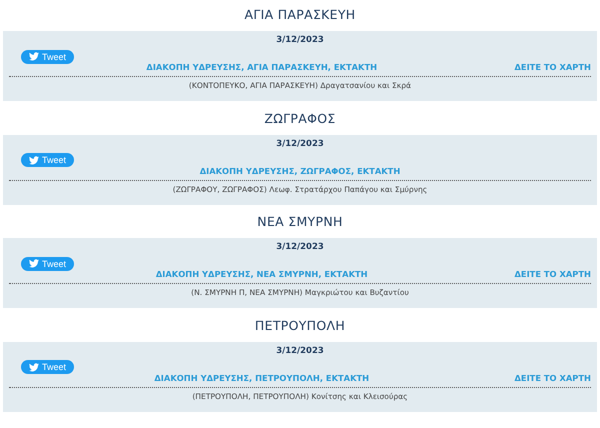 This screenshot has height=428, width=600. I want to click on area-heading: ΖΩΓΡΑΦΟΣ, so click(300, 119).